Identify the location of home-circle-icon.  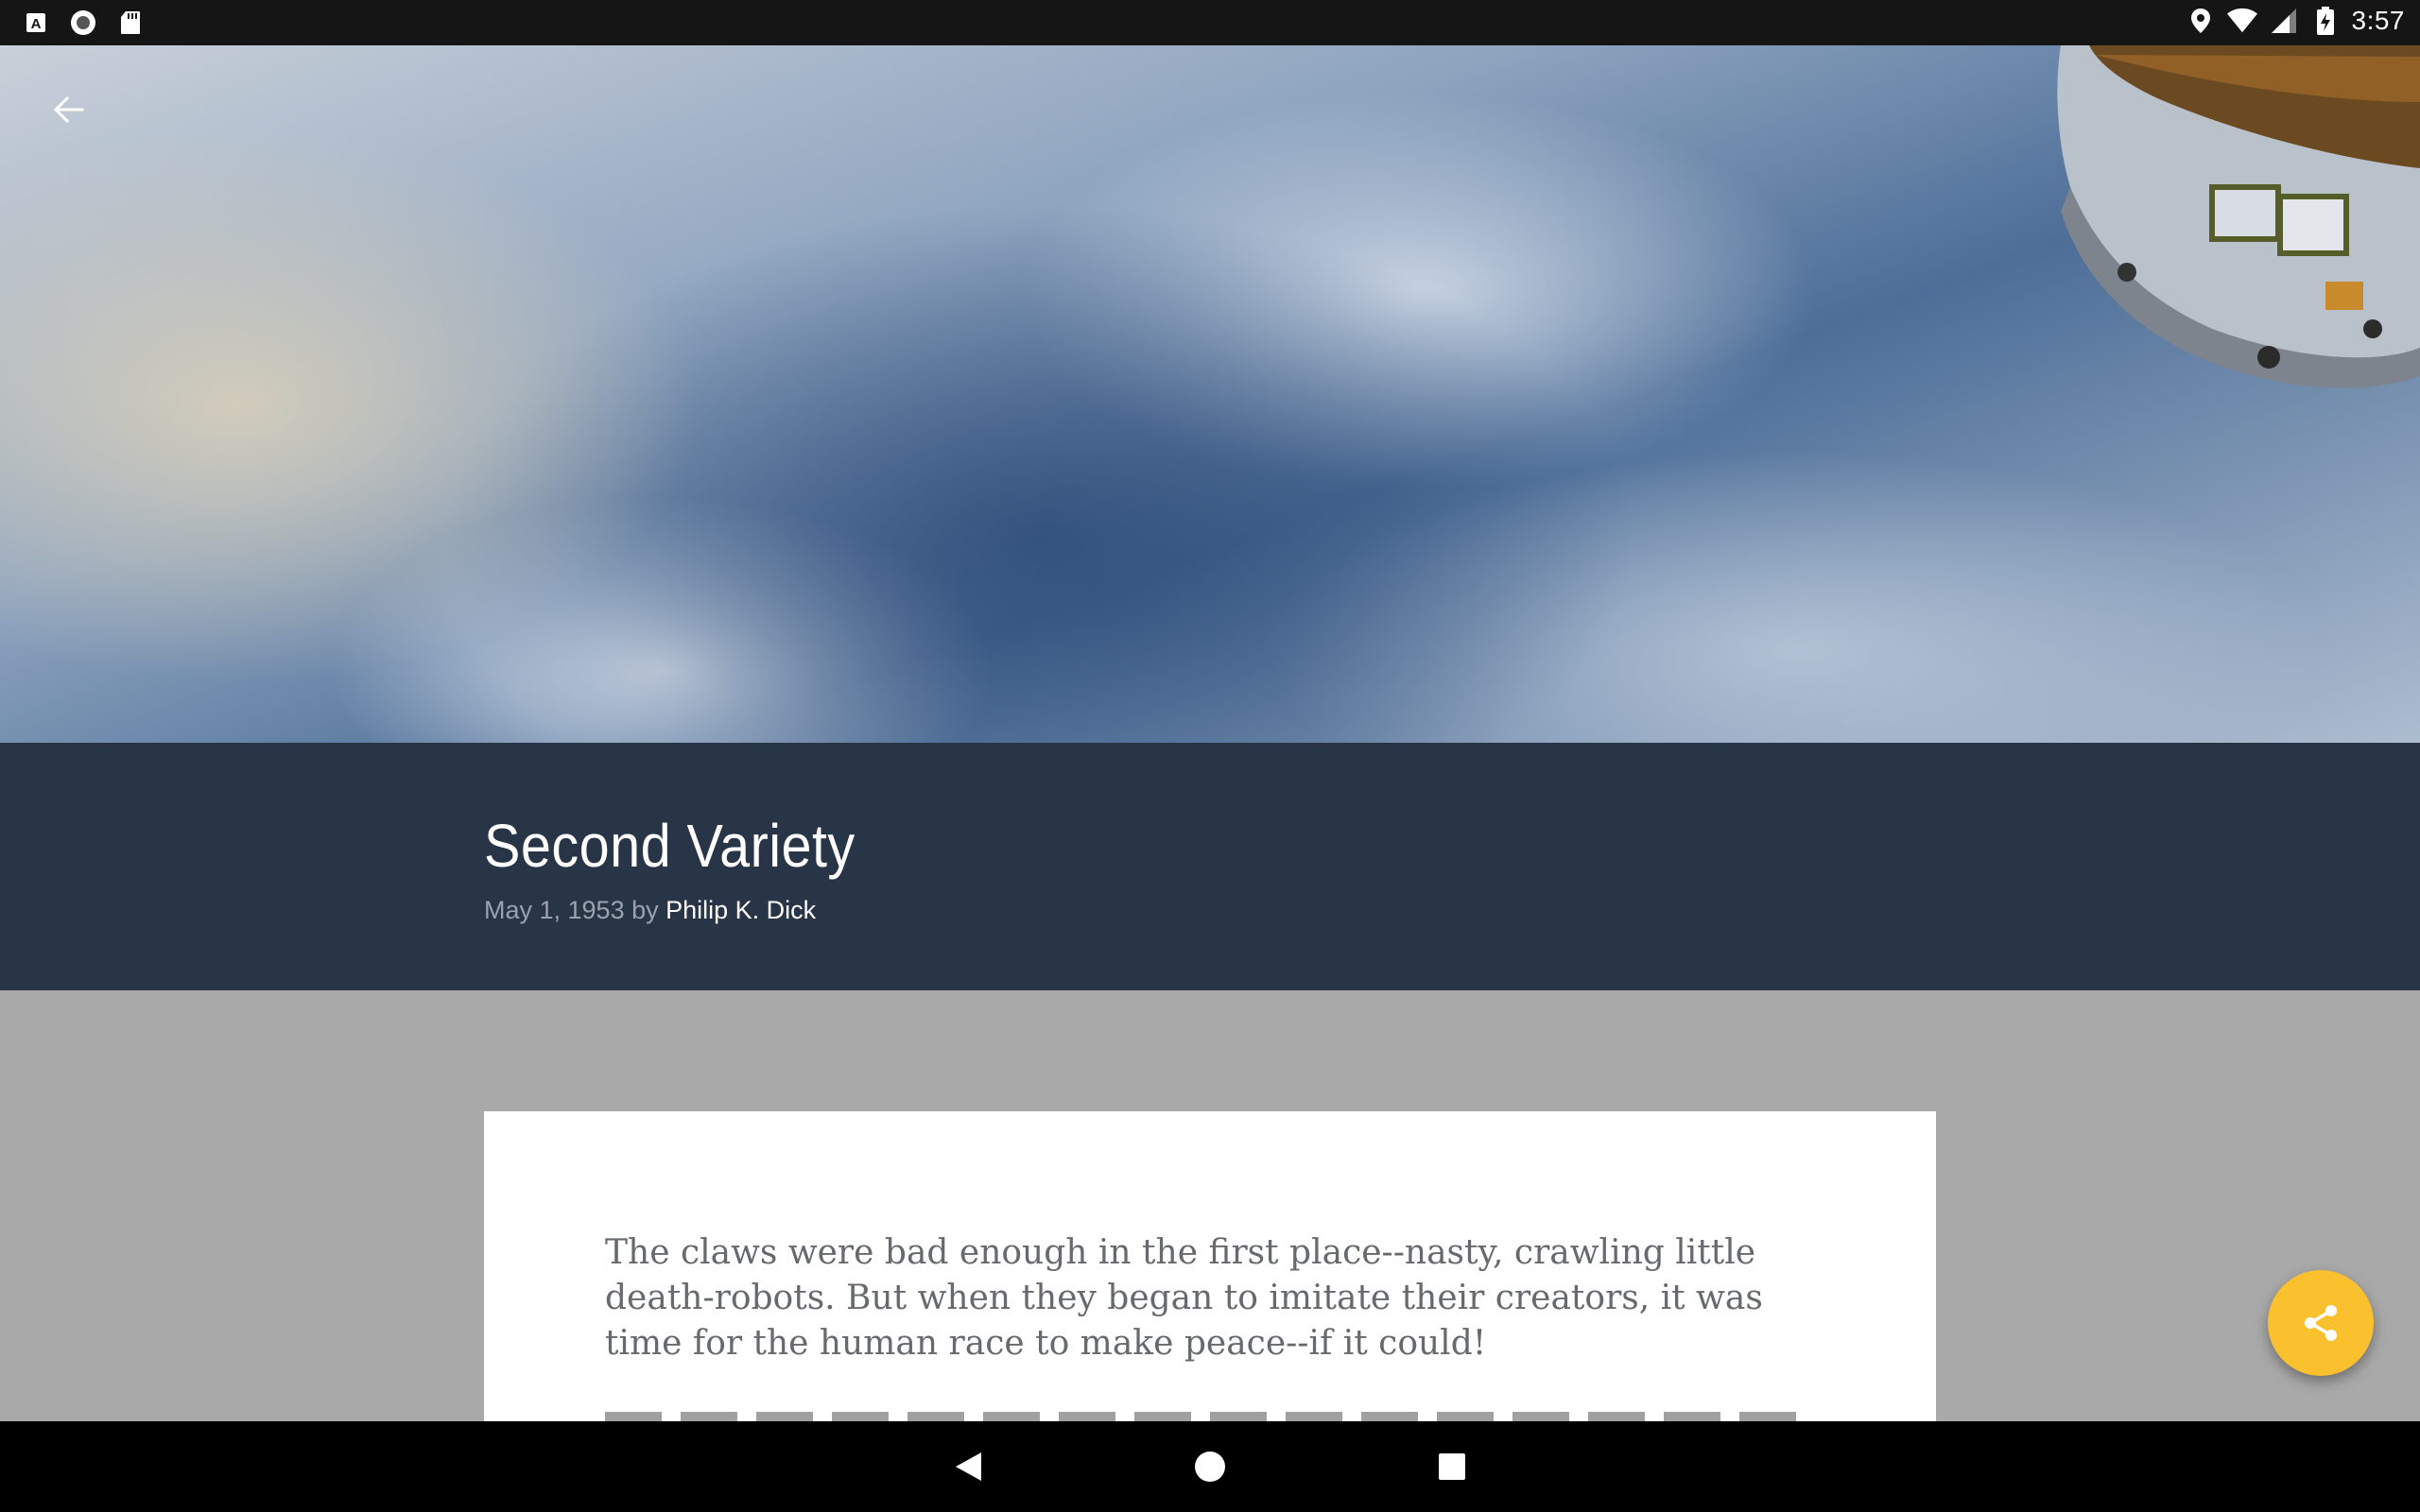
(1210, 1467).